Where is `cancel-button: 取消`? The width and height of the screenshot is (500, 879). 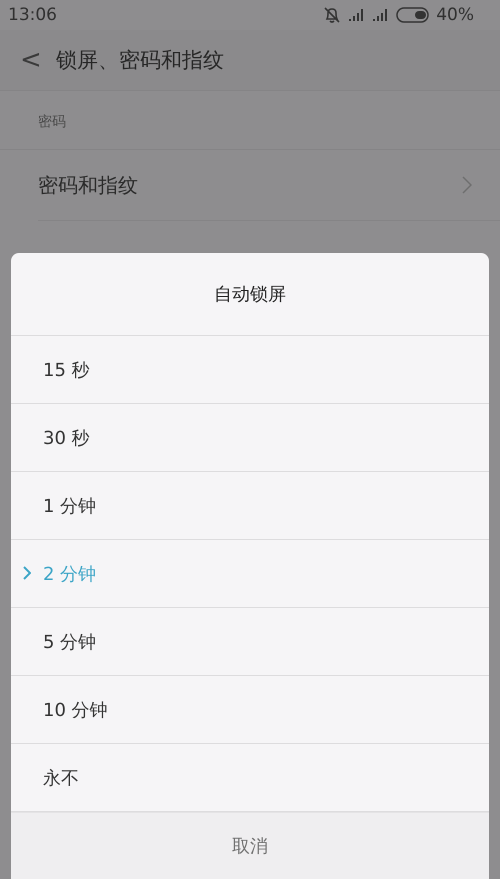 cancel-button: 取消 is located at coordinates (250, 846).